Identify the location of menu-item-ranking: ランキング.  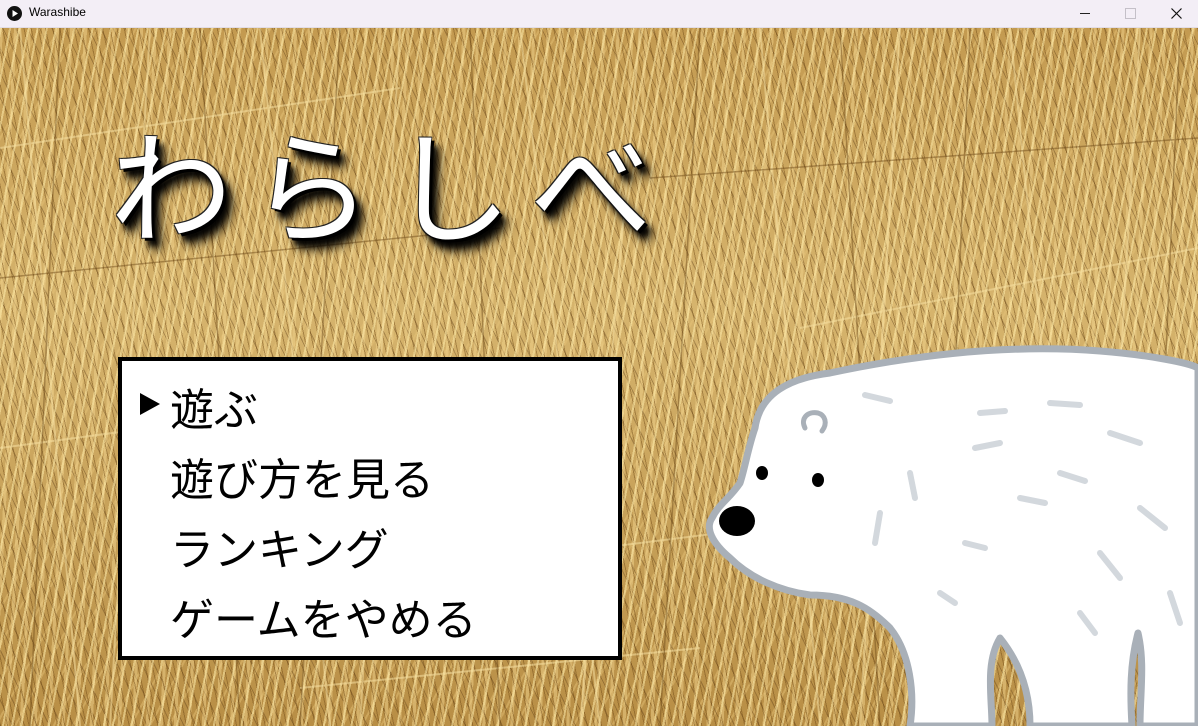
(279, 551).